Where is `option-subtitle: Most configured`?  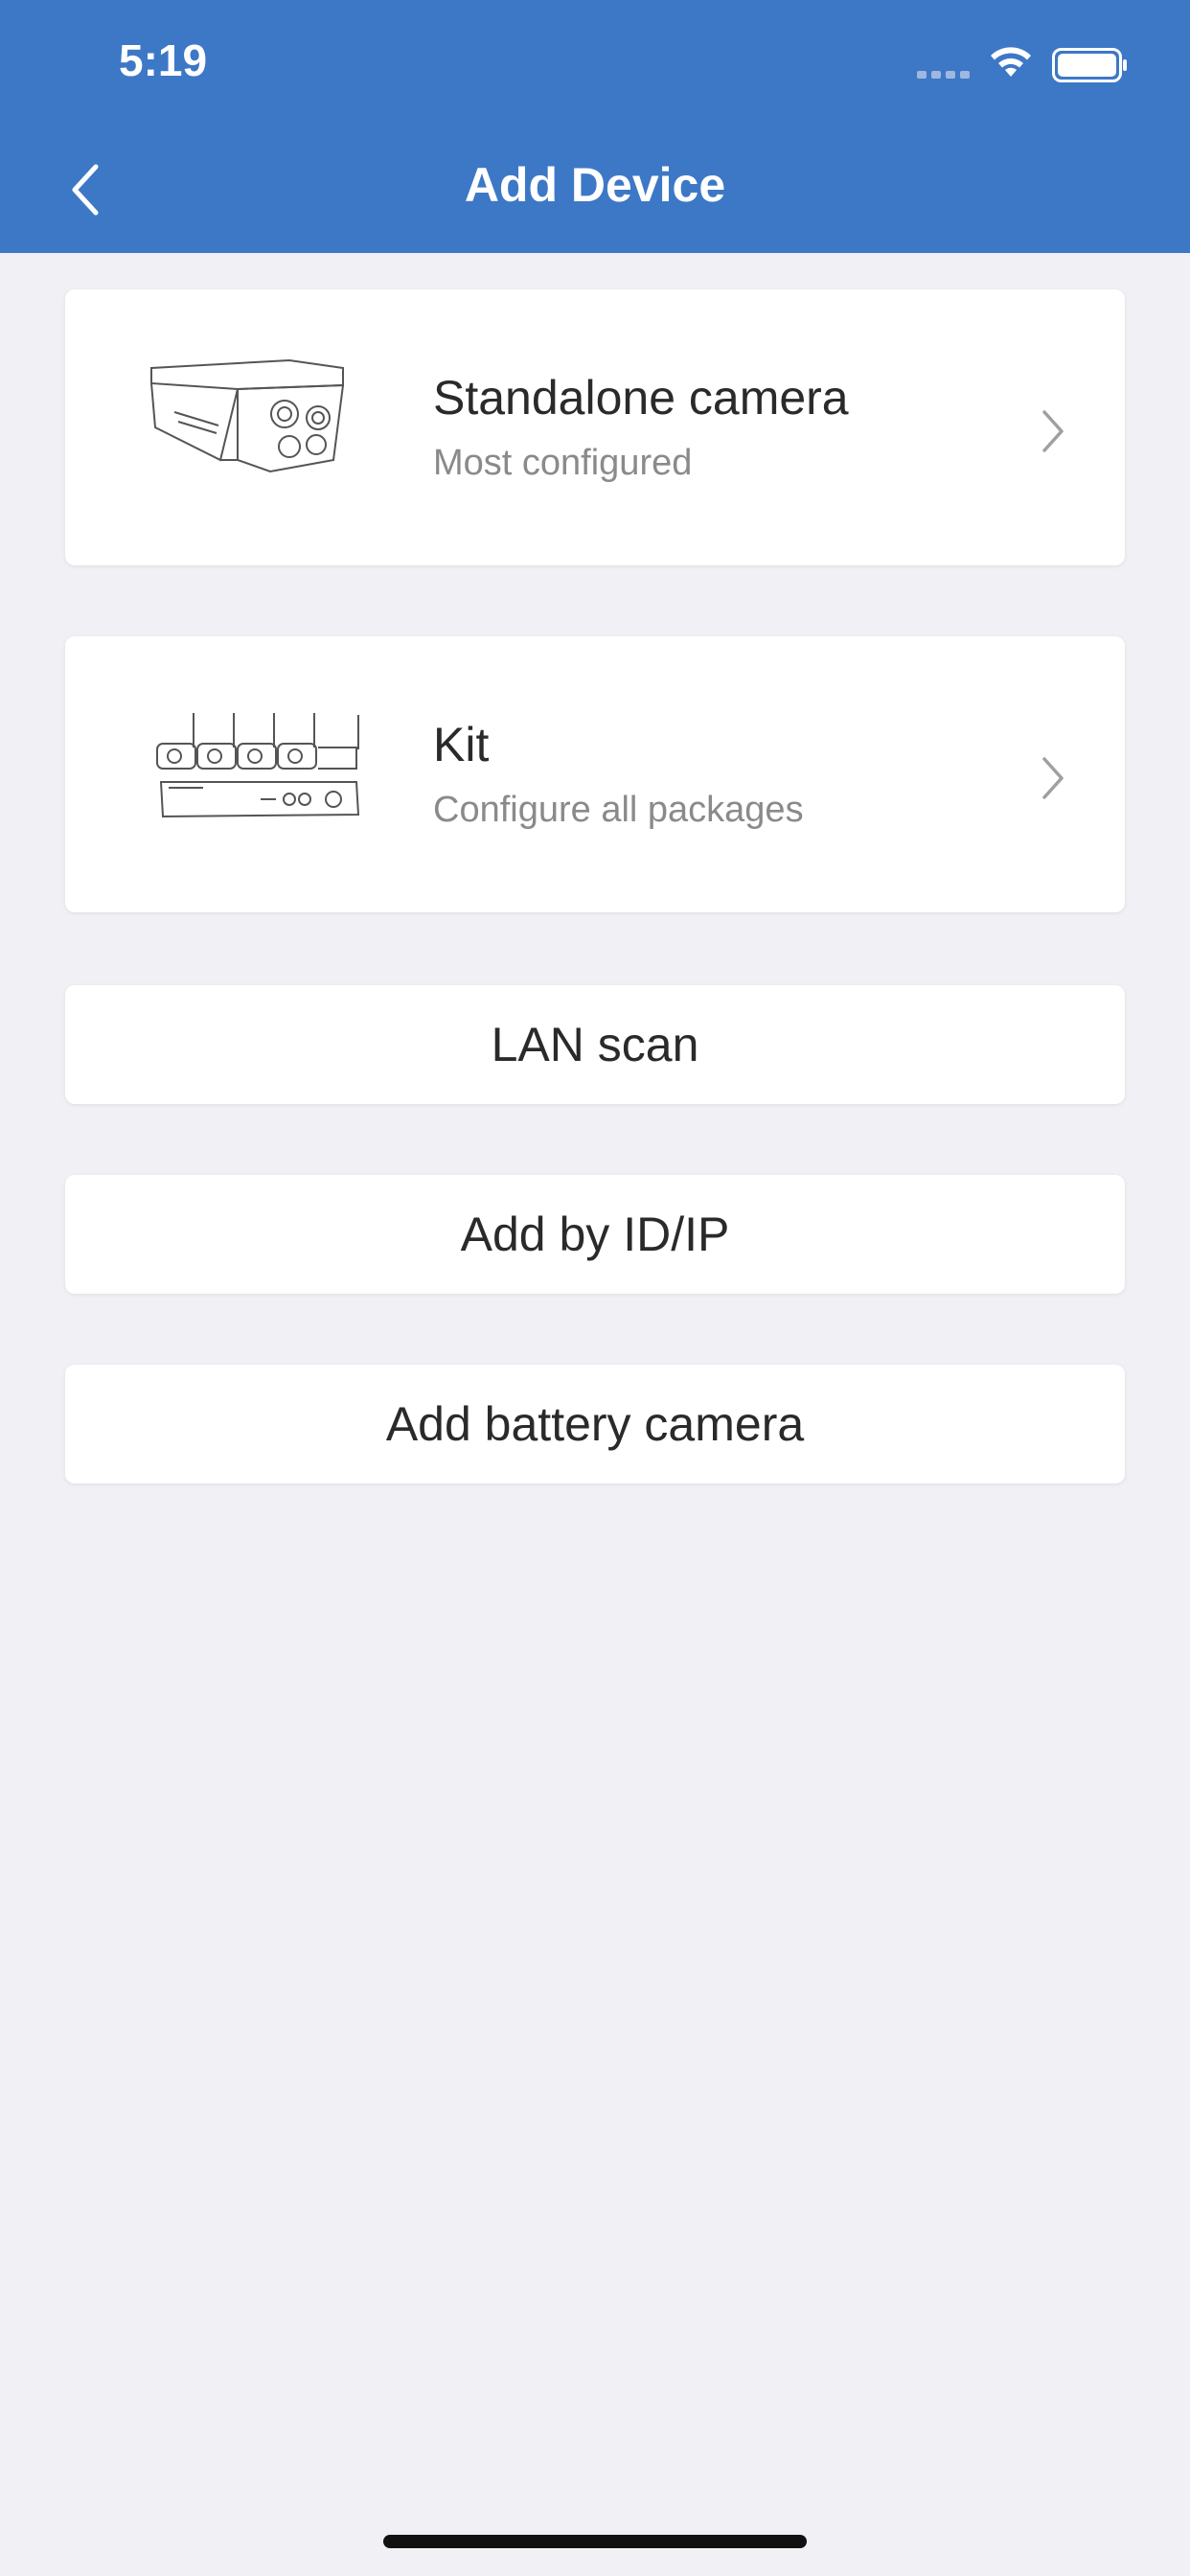 option-subtitle: Most configured is located at coordinates (563, 463).